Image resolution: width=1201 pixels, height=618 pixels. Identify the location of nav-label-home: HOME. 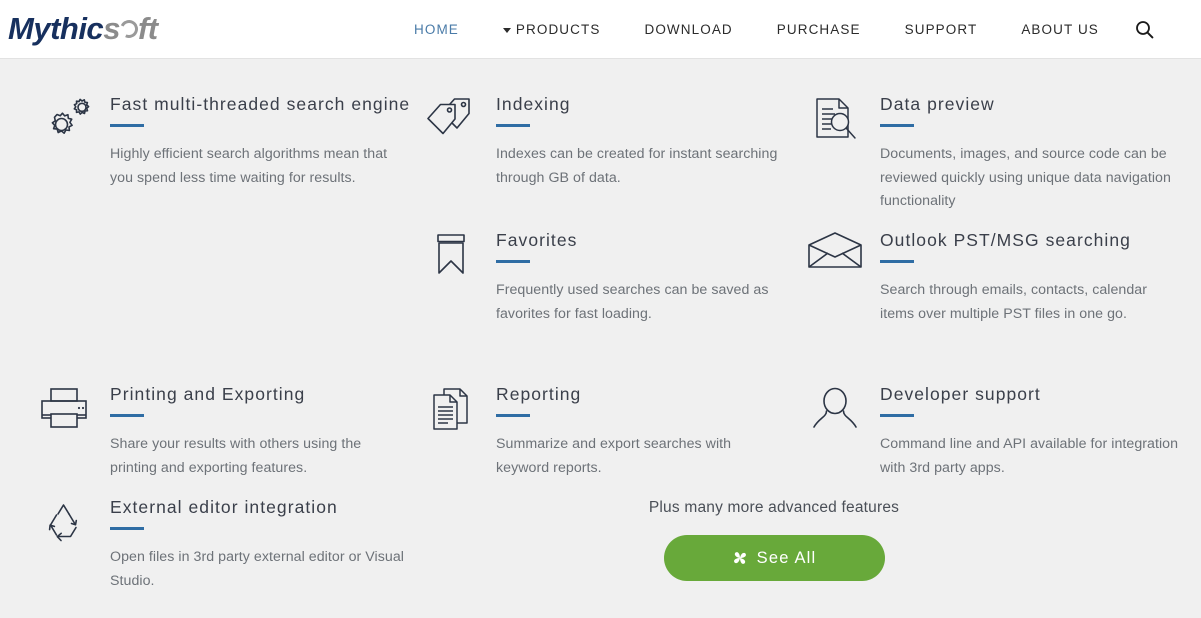
(436, 29).